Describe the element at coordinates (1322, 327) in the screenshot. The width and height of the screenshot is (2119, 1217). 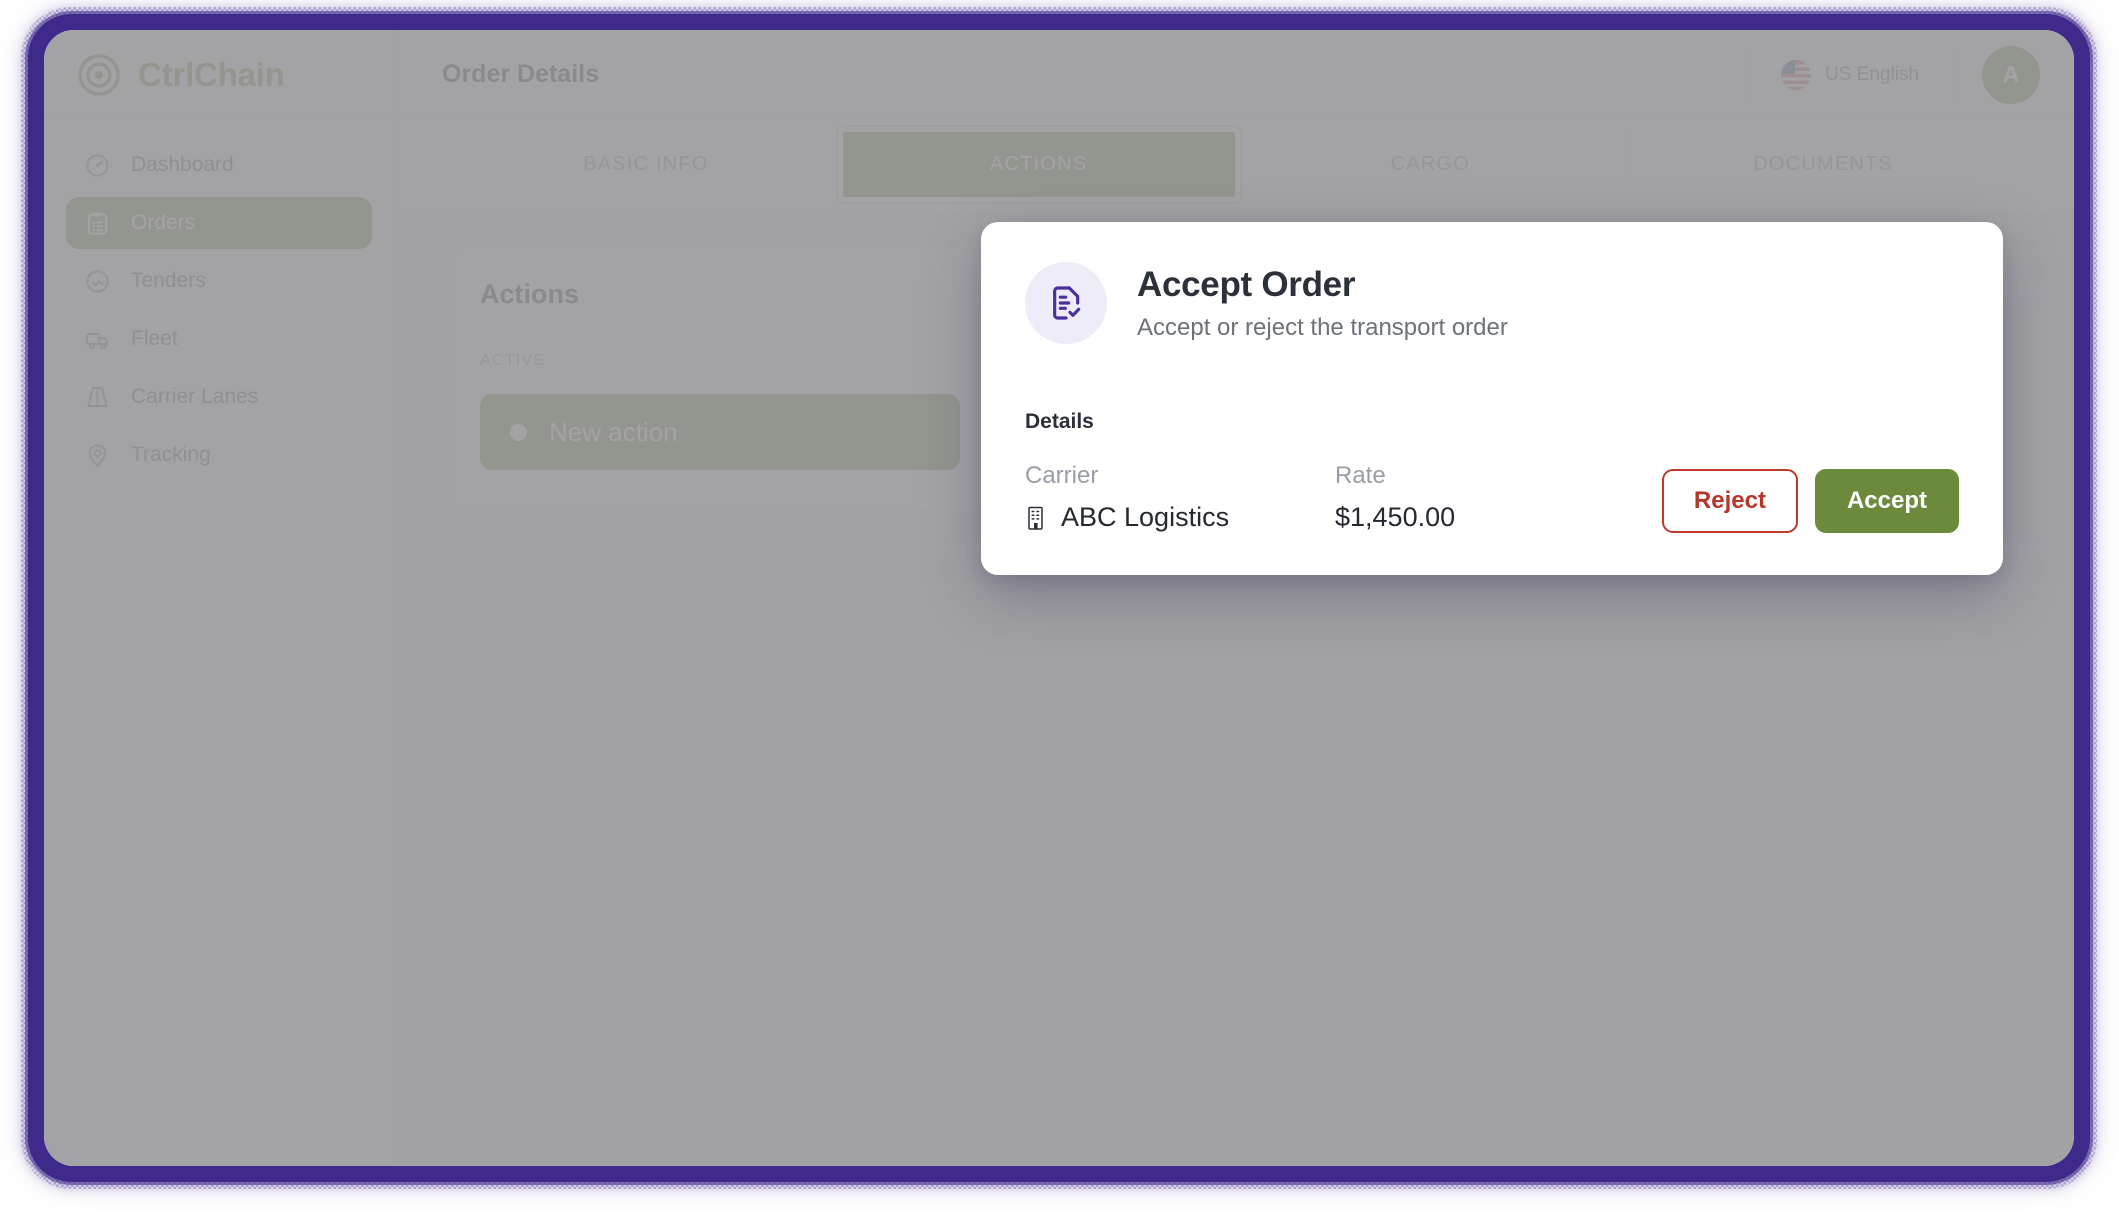
I see `modal-subtitle: Accept or reject the transport order` at that location.